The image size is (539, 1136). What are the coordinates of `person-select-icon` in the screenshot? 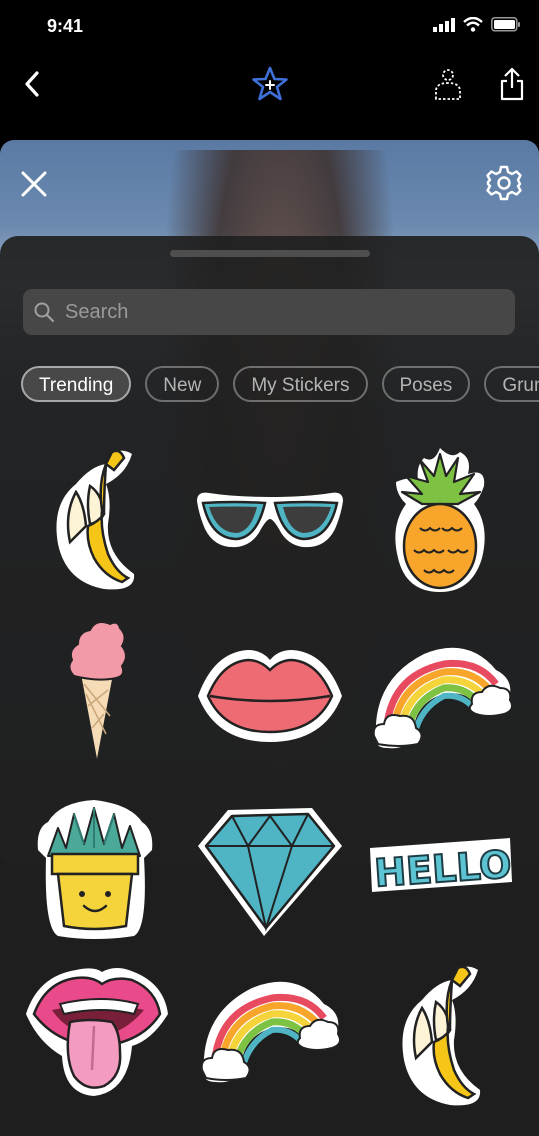 It's located at (448, 84).